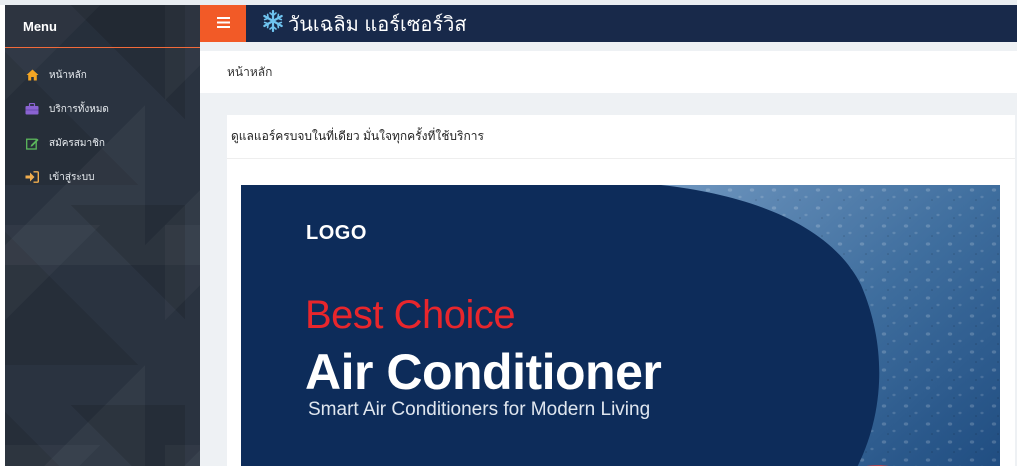 The height and width of the screenshot is (466, 1017). Describe the element at coordinates (410, 315) in the screenshot. I see `banner-headline-accent: Best Choice` at that location.